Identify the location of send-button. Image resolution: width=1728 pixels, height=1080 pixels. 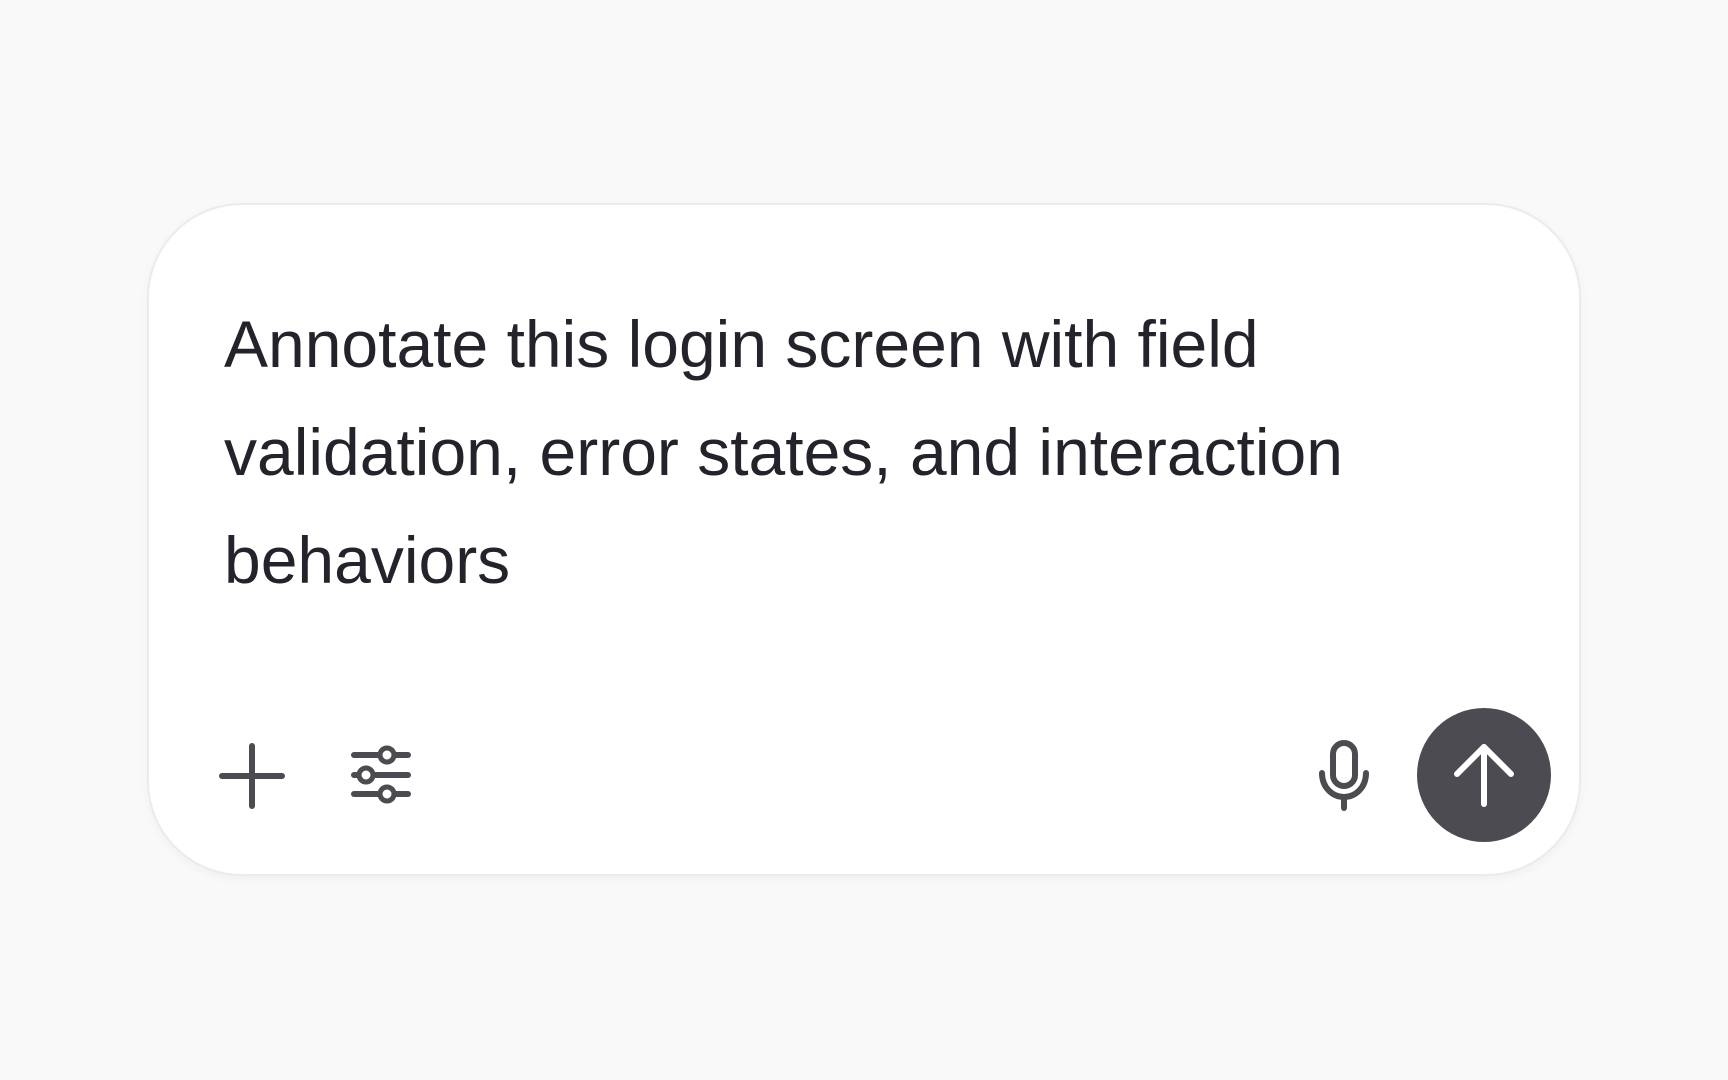
(1484, 775).